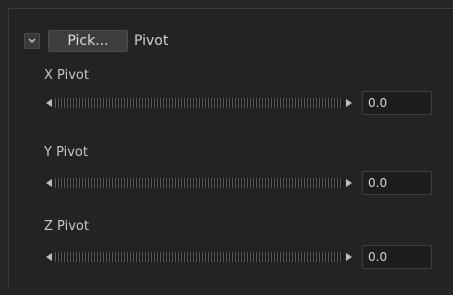 The width and height of the screenshot is (453, 295). I want to click on y-pivot-slider, so click(199, 183).